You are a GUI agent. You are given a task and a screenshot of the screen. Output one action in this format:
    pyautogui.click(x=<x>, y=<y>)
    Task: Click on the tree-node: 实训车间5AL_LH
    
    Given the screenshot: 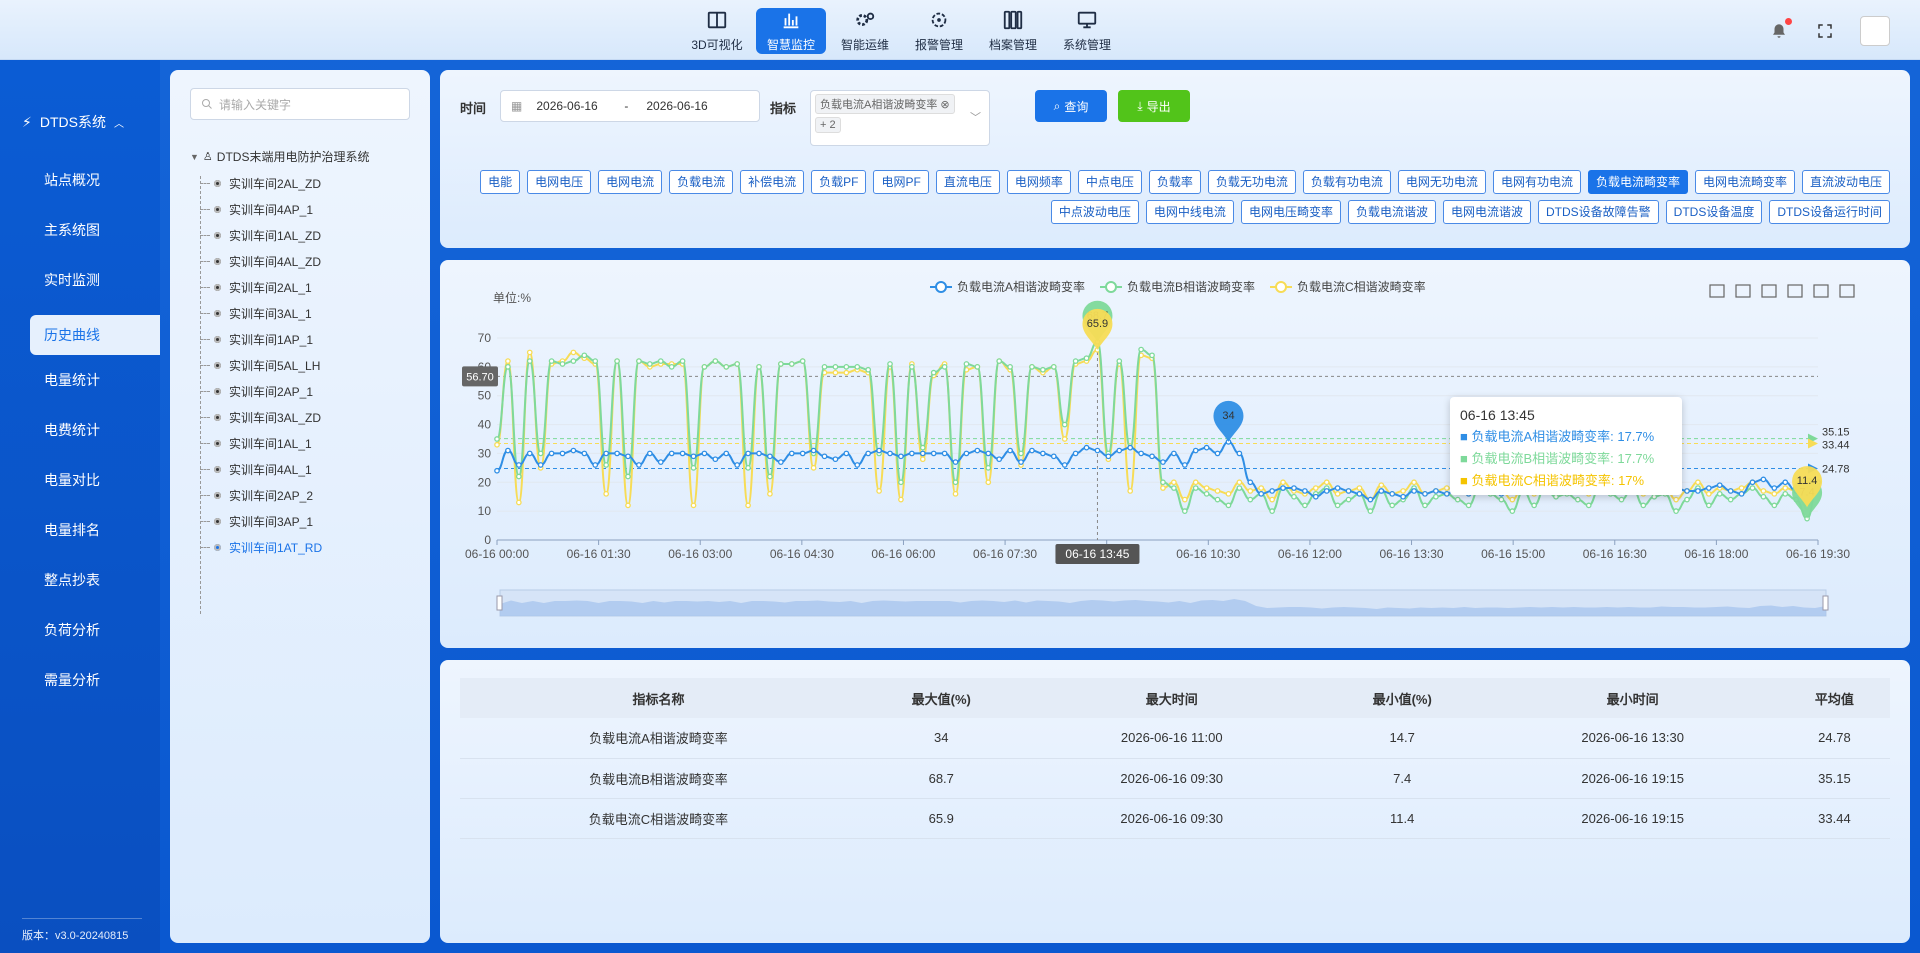 What is the action you would take?
    pyautogui.click(x=261, y=365)
    